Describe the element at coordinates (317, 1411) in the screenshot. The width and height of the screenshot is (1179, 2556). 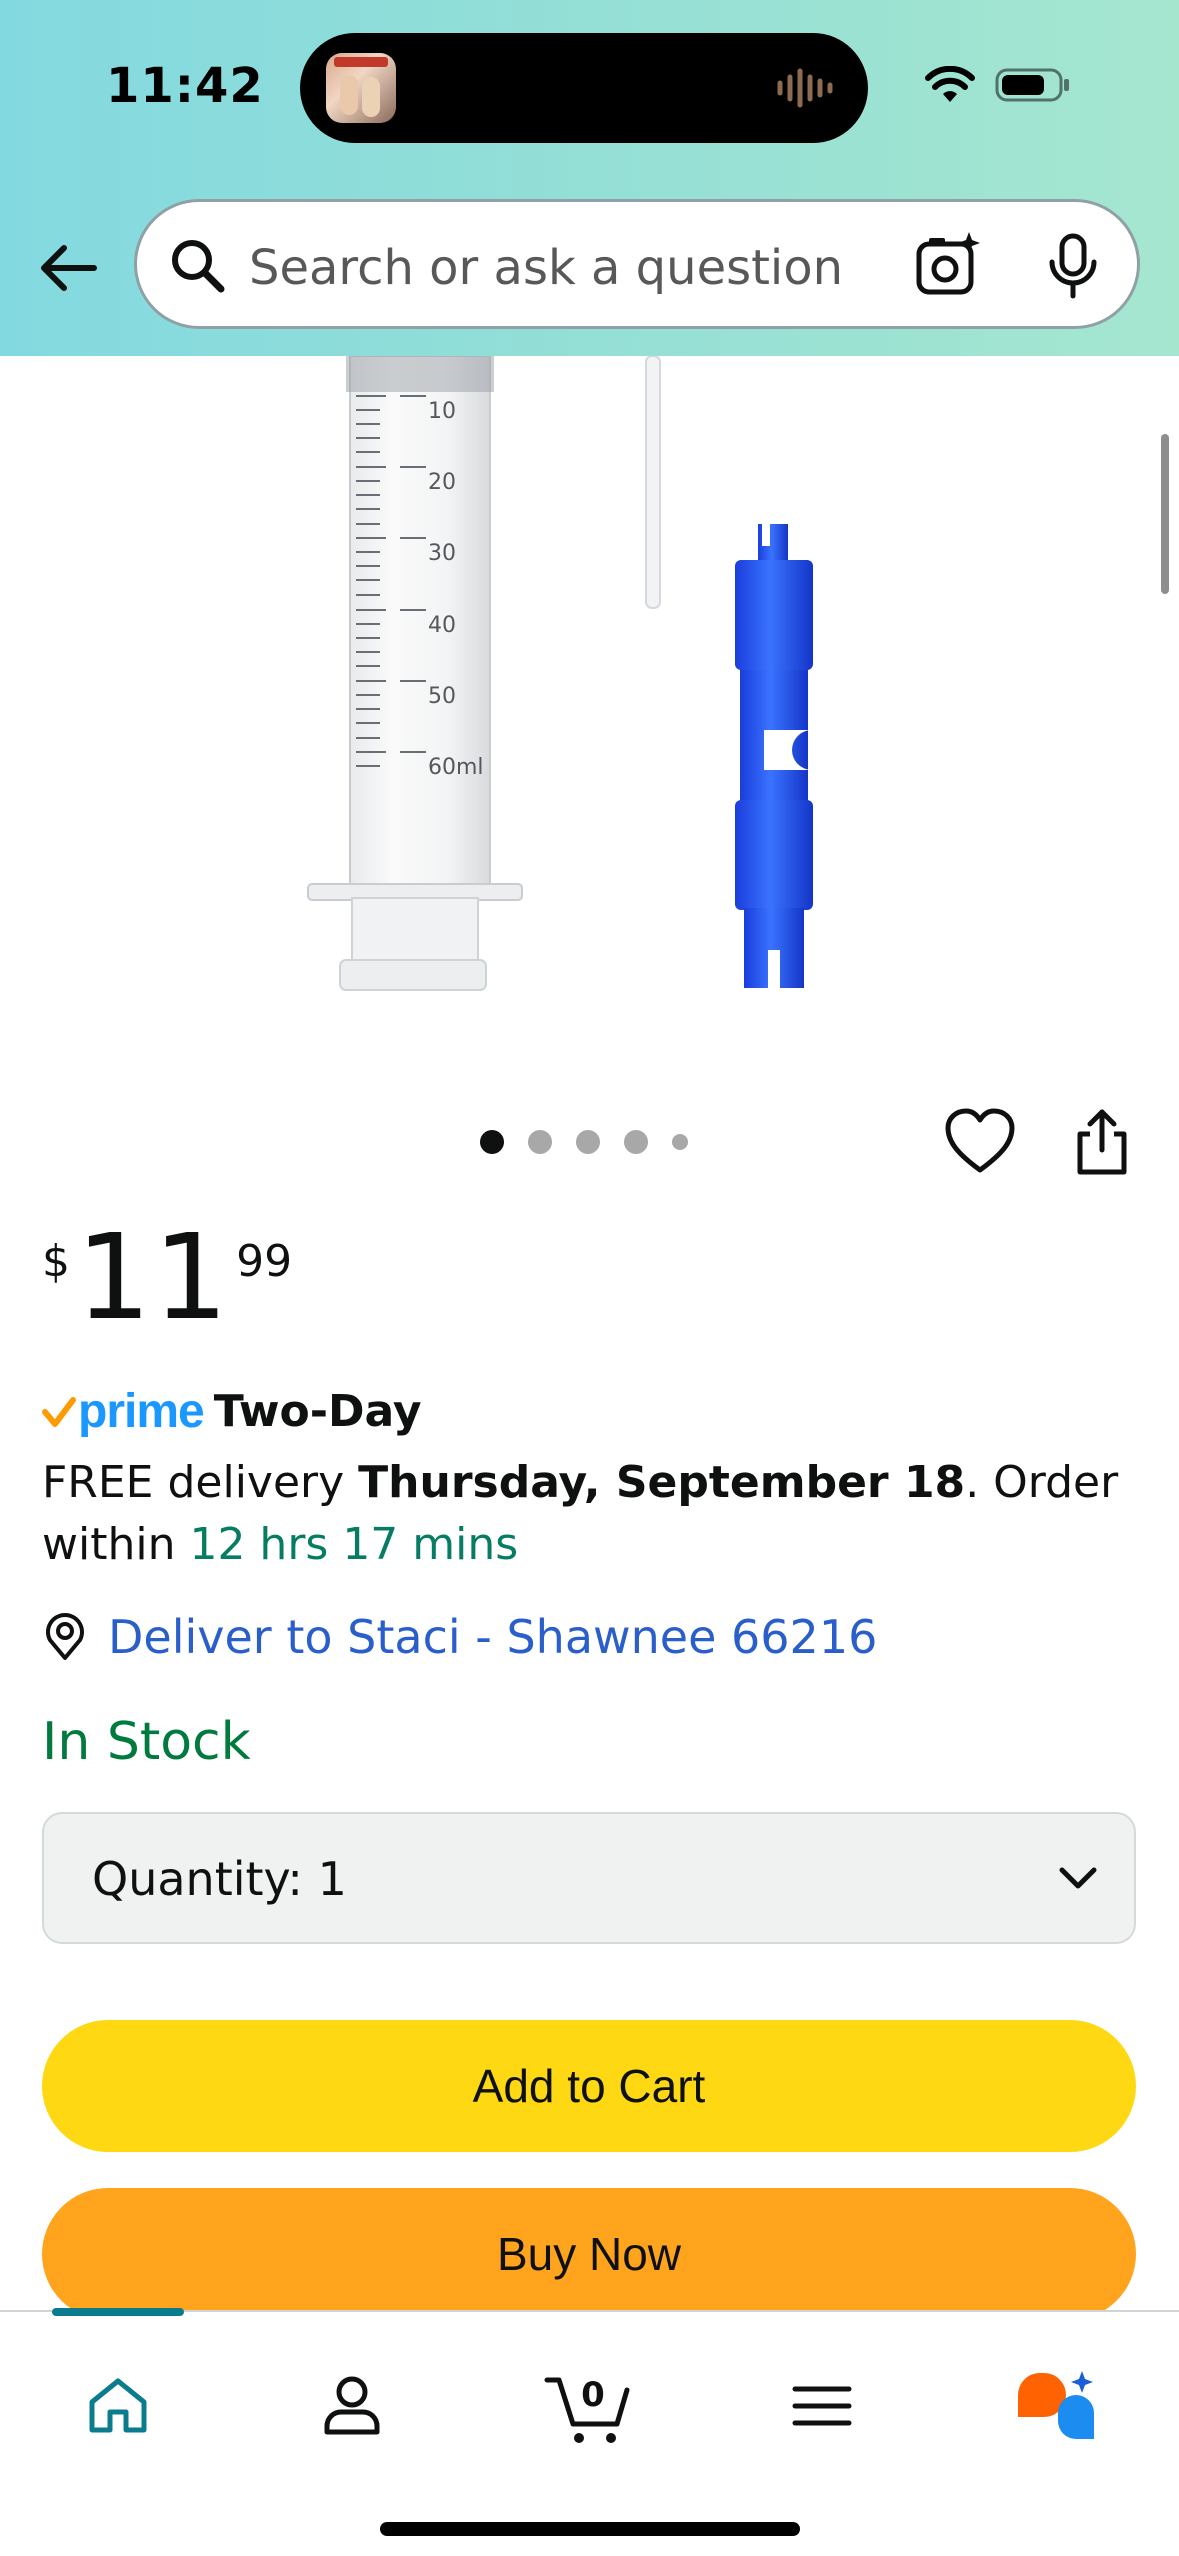
I see `prime-speed: Two-Day` at that location.